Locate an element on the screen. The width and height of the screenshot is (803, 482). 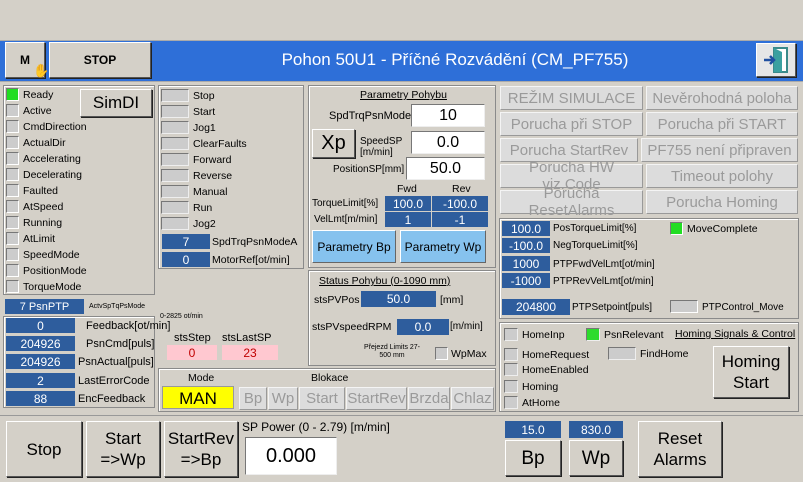
vel-rev-value: -1 is located at coordinates (460, 219).